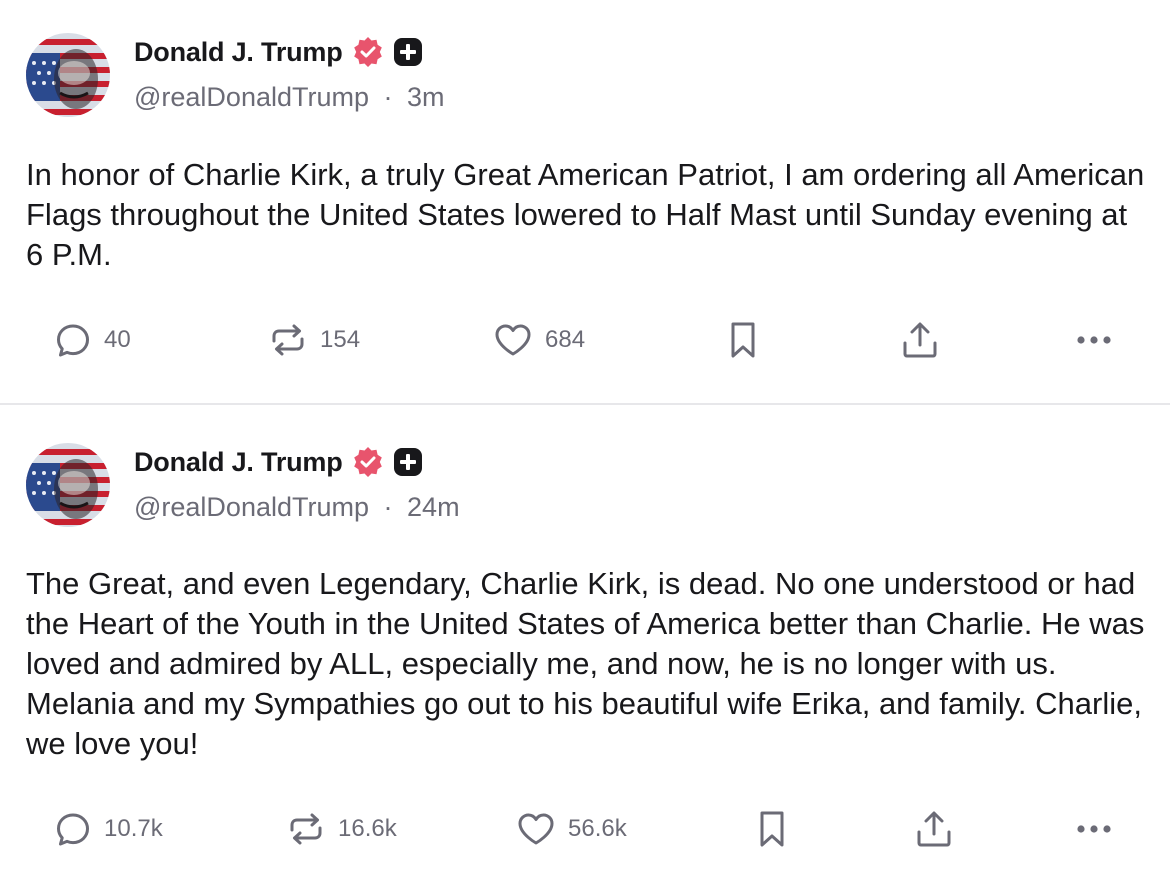  Describe the element at coordinates (117, 339) in the screenshot. I see `reply-count: 40` at that location.